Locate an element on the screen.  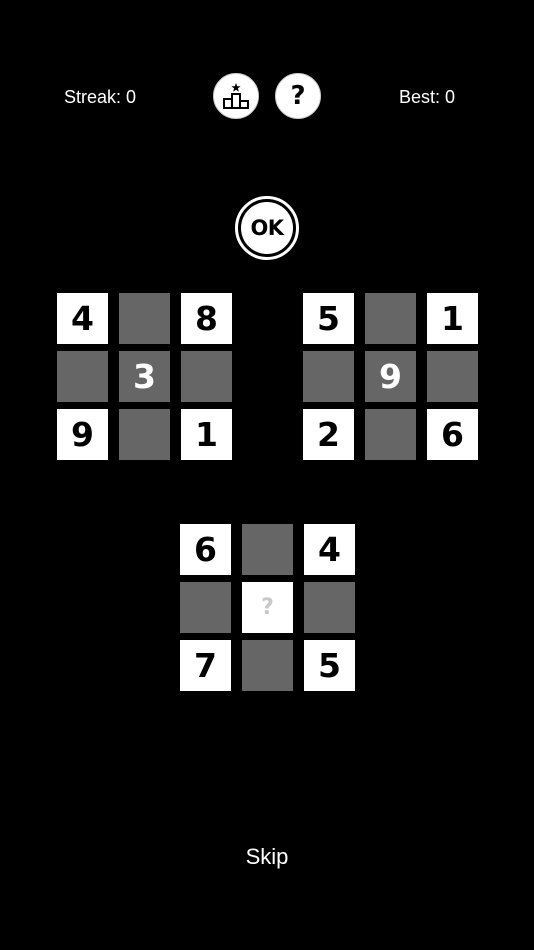
grid-cell: 7 is located at coordinates (205, 665).